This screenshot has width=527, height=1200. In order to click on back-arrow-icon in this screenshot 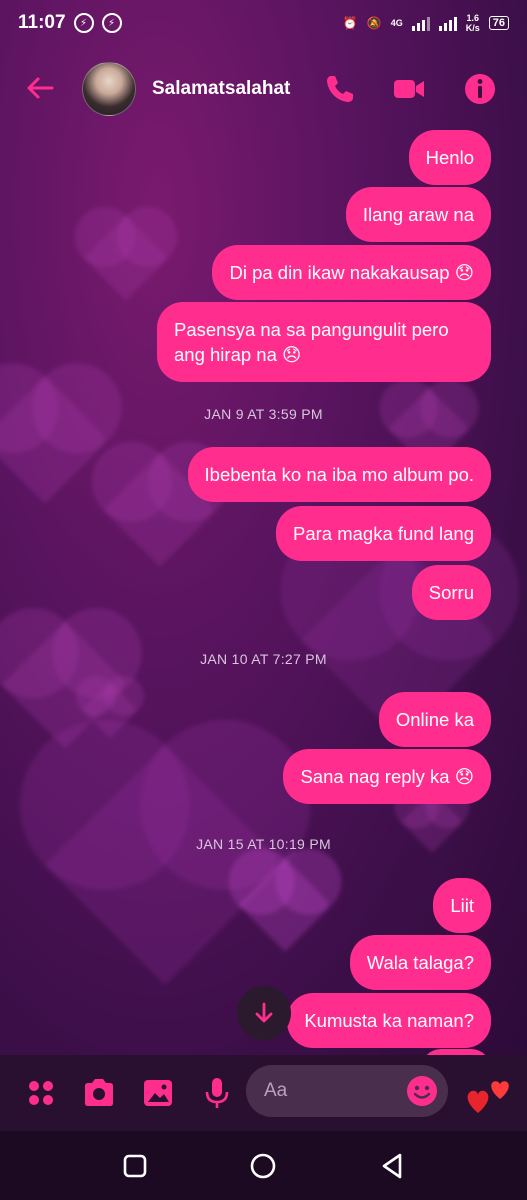, I will do `click(40, 88)`.